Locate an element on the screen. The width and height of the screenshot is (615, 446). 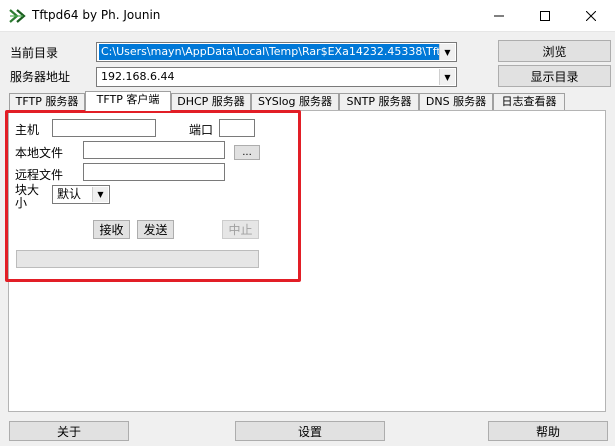
window-title: Tftpd64 by Ph. Jounin is located at coordinates (96, 15).